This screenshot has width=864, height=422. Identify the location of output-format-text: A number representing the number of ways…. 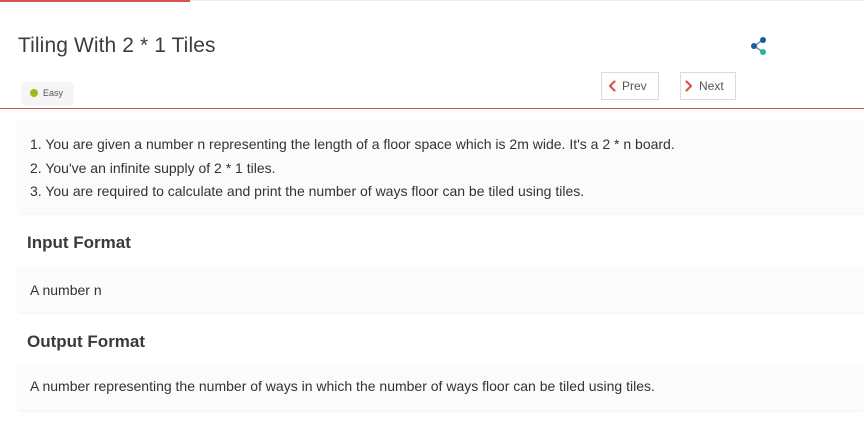
(342, 386).